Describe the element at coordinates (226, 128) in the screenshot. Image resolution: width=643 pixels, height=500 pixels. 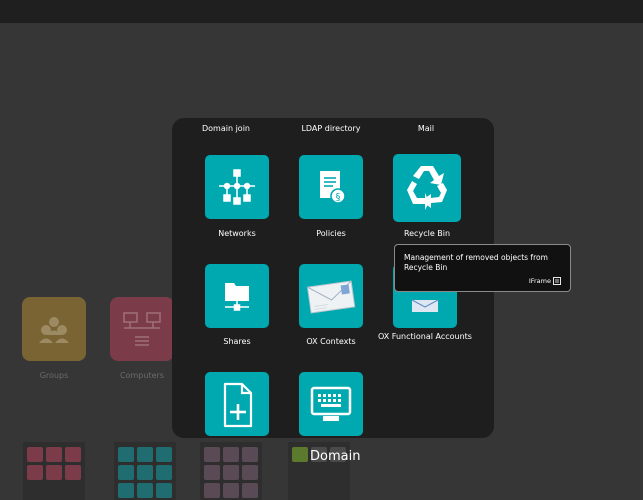
I see `app-label-domain-join: Domain join` at that location.